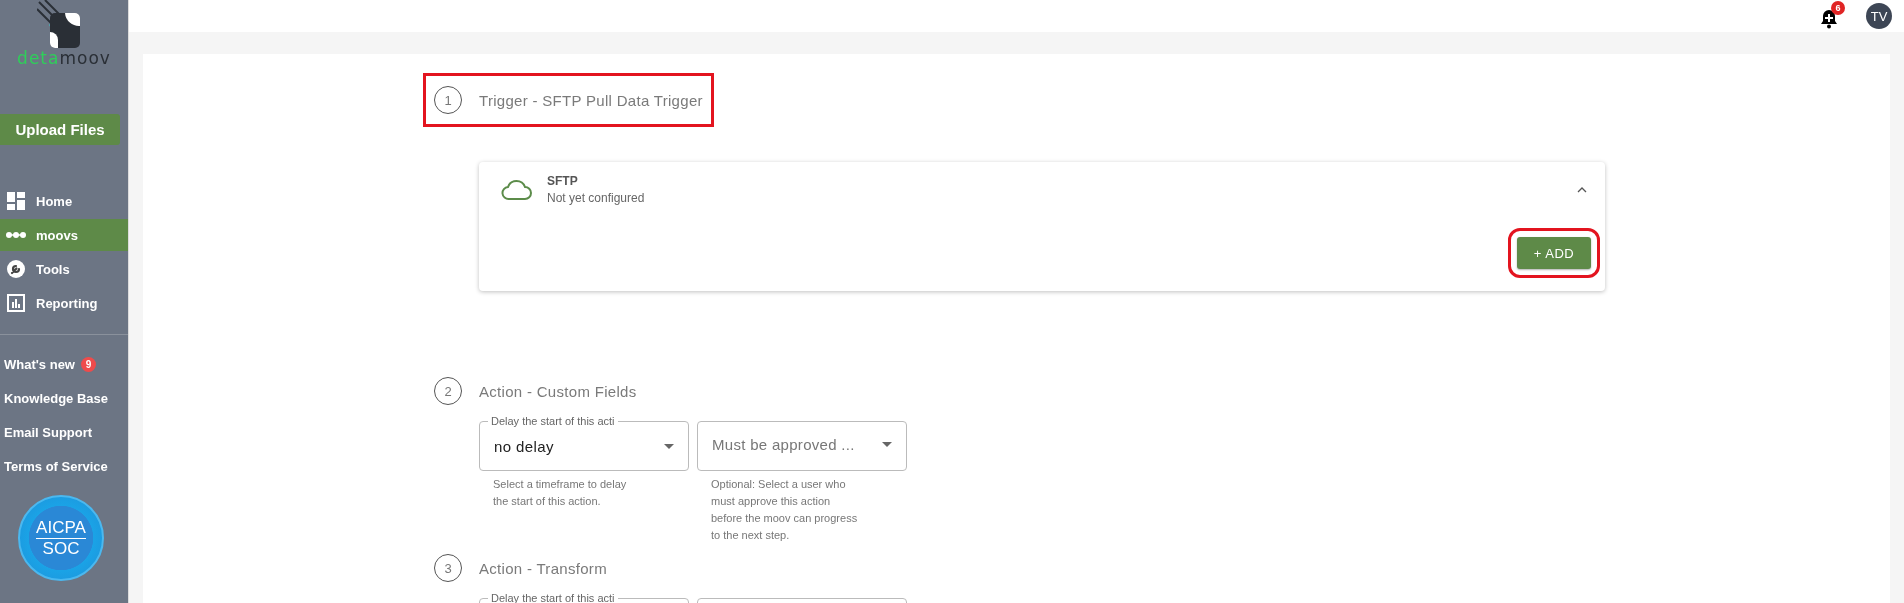  Describe the element at coordinates (591, 100) in the screenshot. I see `step-title: Trigger - SFTP Pull Data Trigger` at that location.